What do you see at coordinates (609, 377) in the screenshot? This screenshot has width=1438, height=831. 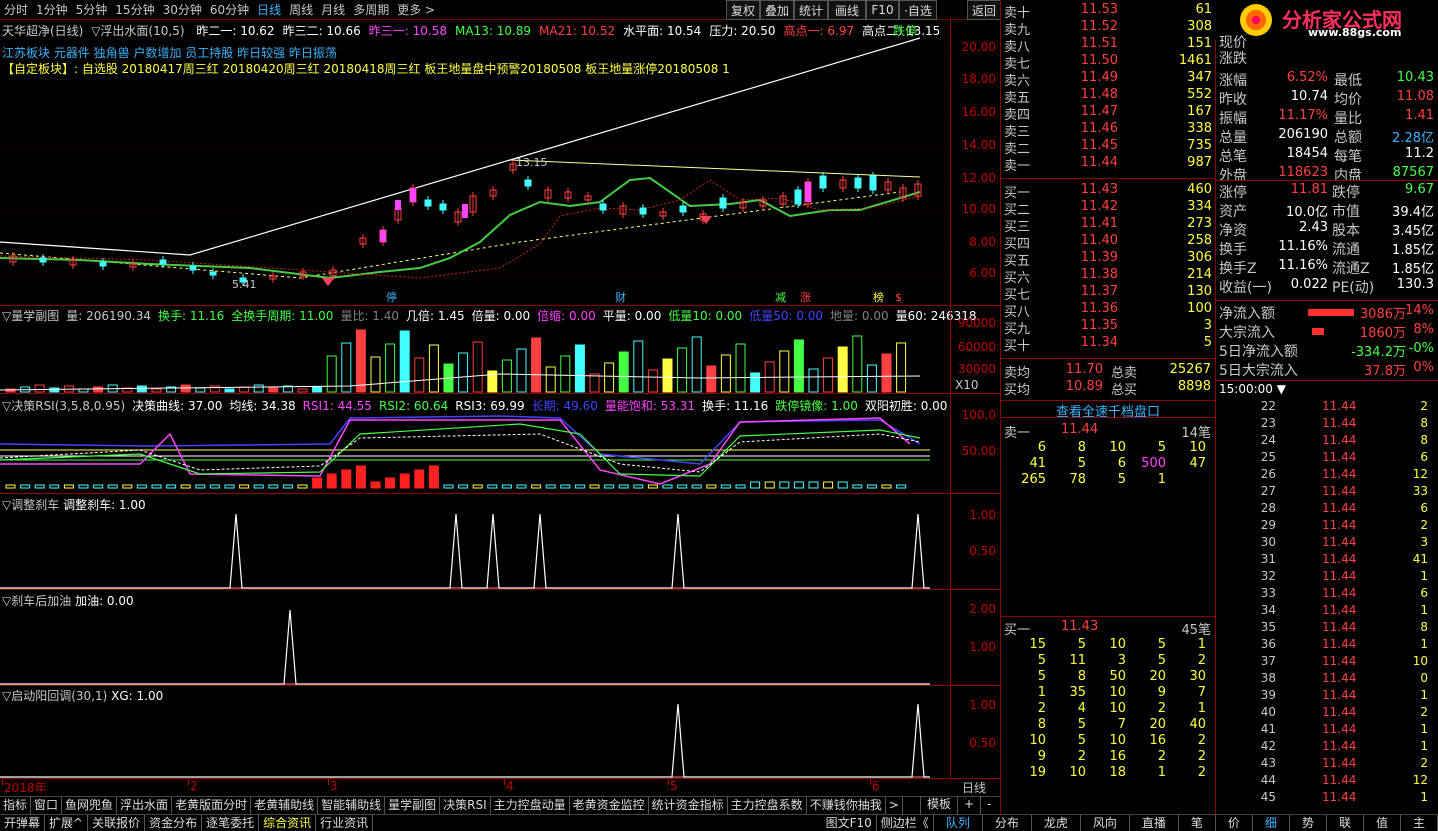 I see `volume-bar` at bounding box center [609, 377].